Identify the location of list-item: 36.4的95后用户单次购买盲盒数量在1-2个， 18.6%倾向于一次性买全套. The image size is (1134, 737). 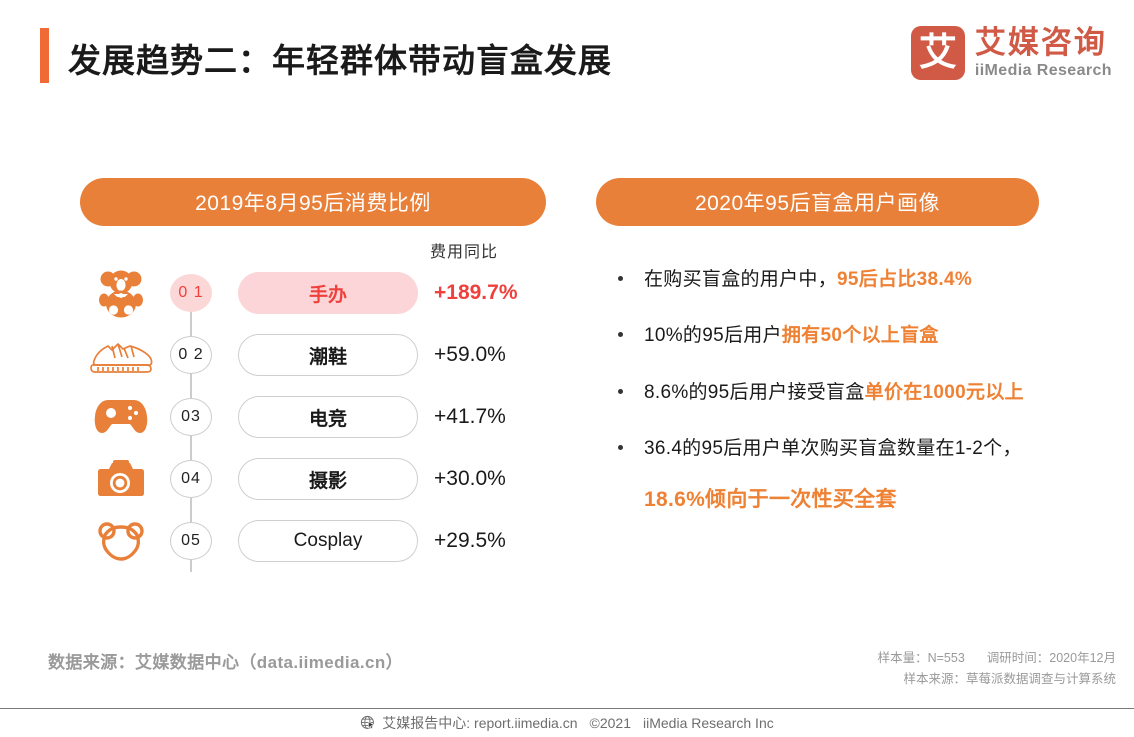
(850, 475).